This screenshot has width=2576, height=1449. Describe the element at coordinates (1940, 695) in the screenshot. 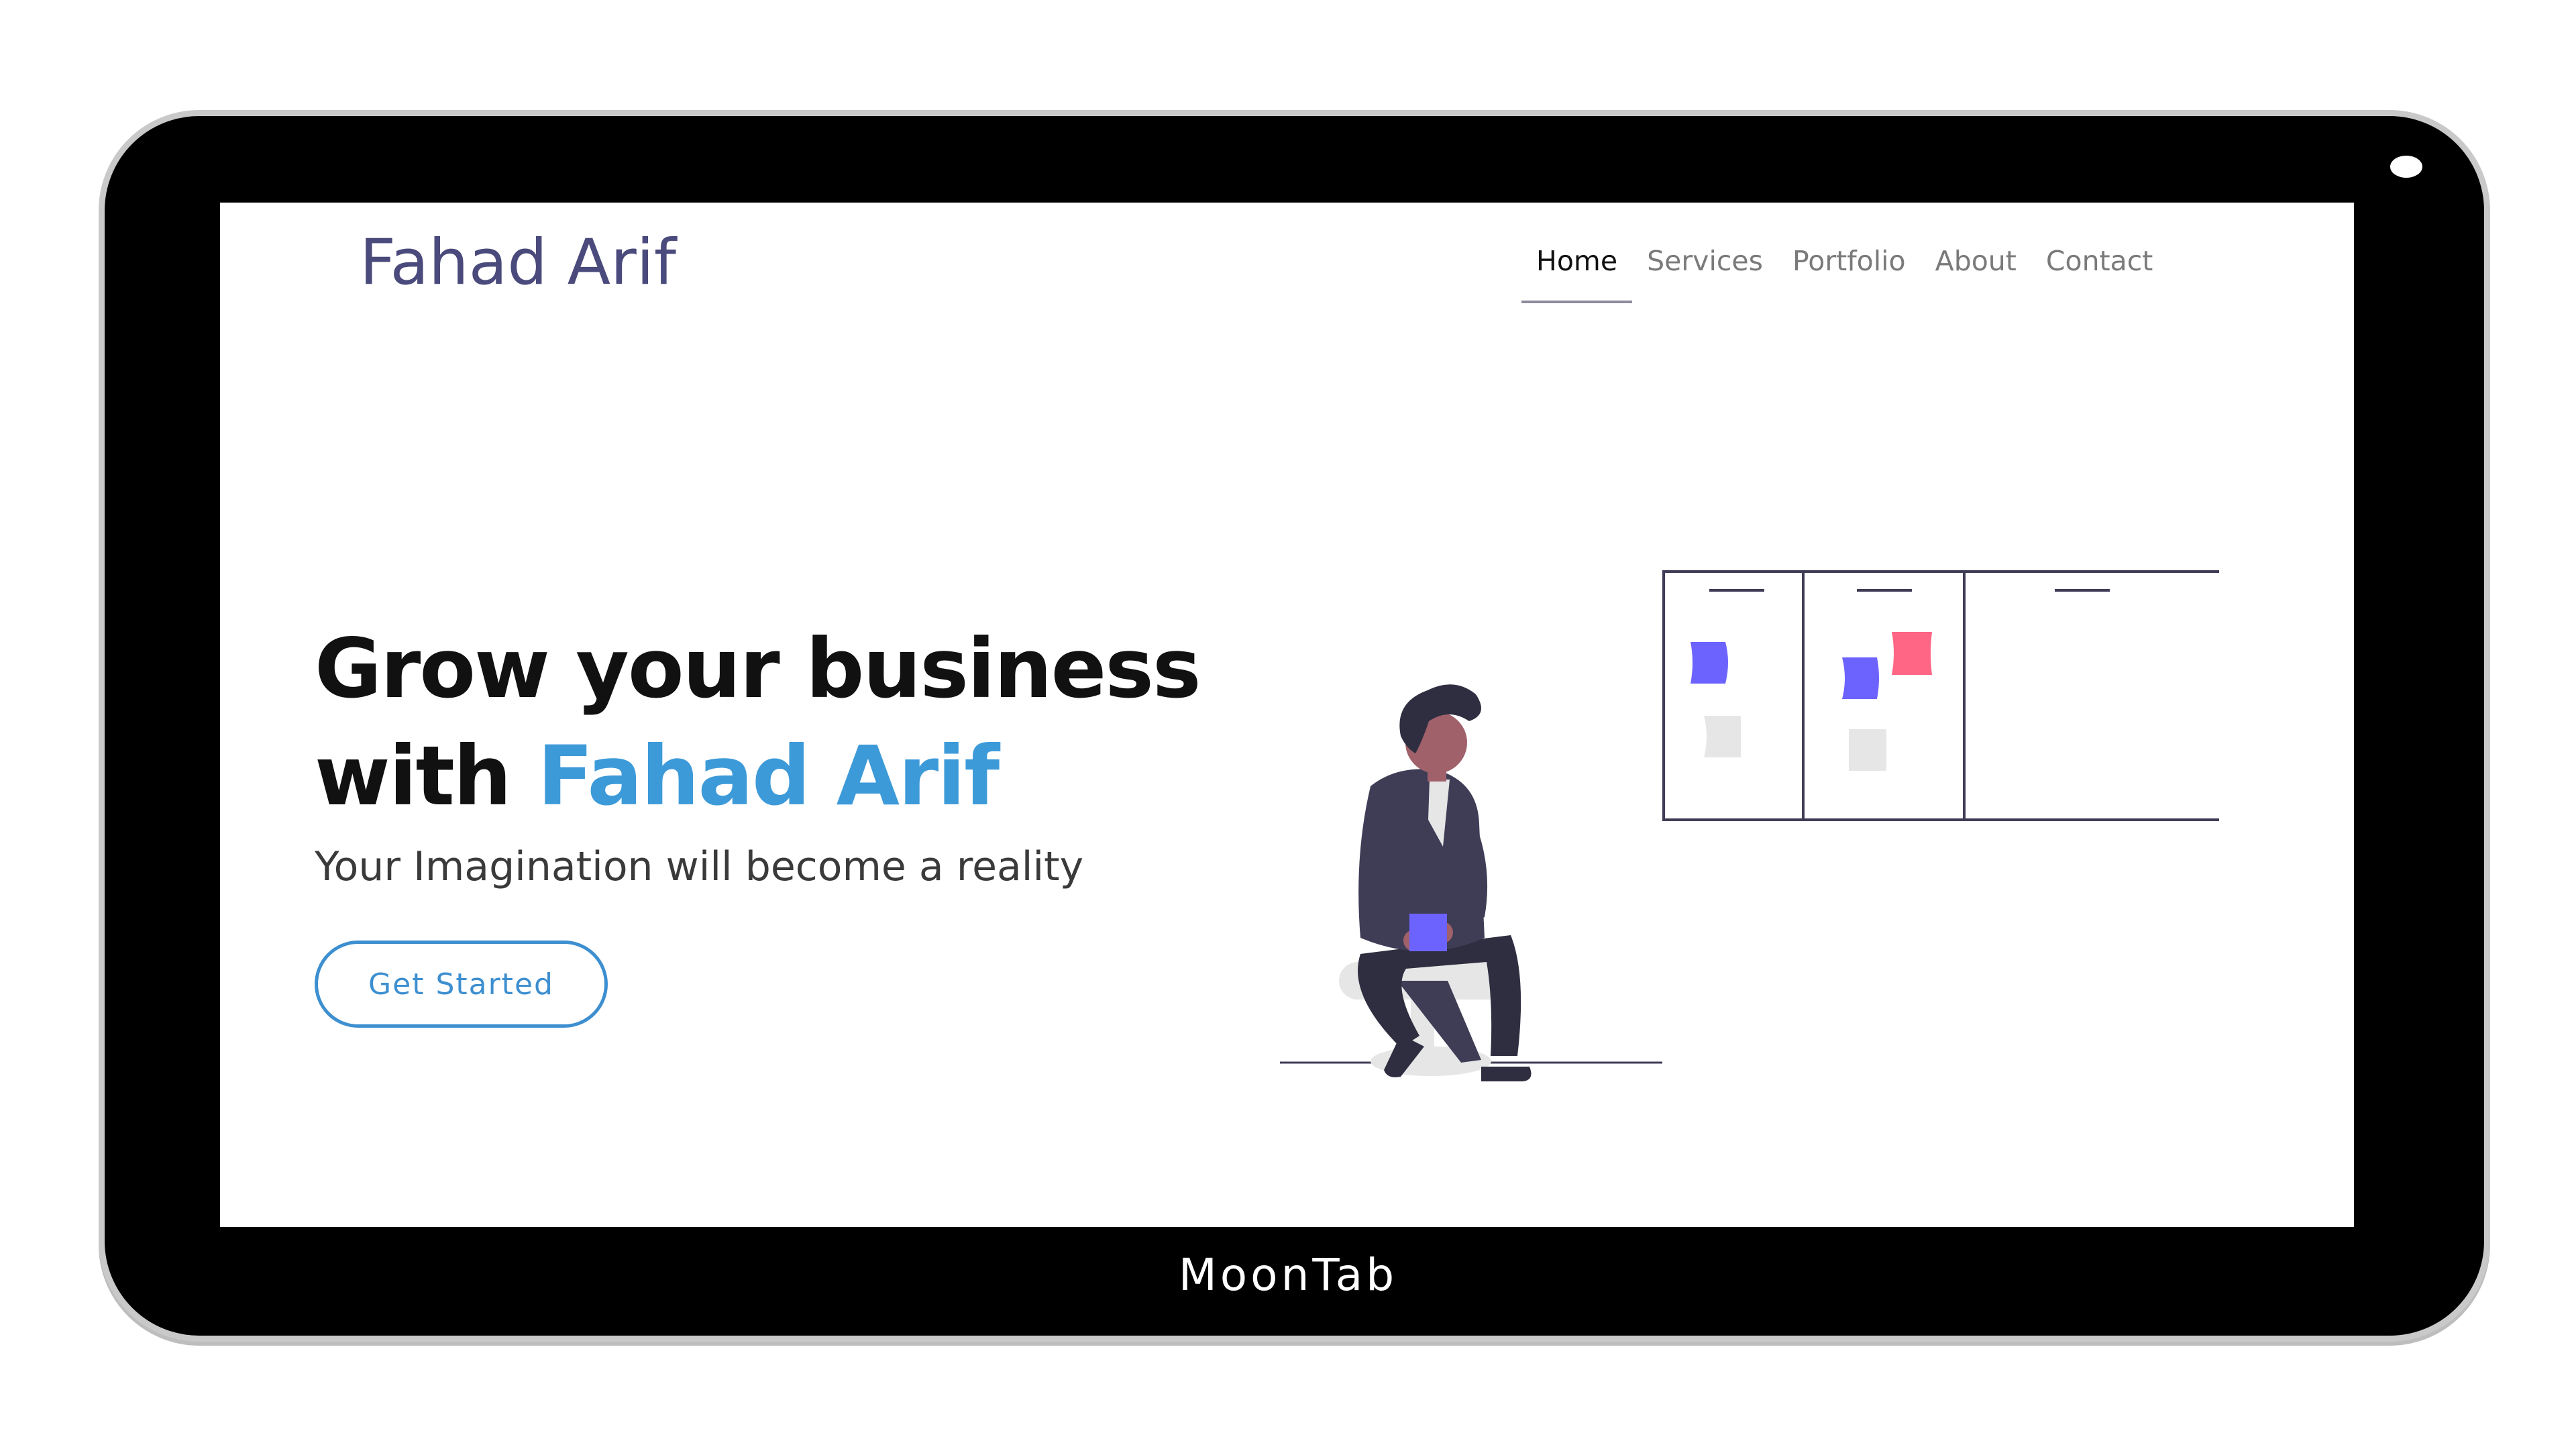

I see `kanban-board-icon` at that location.